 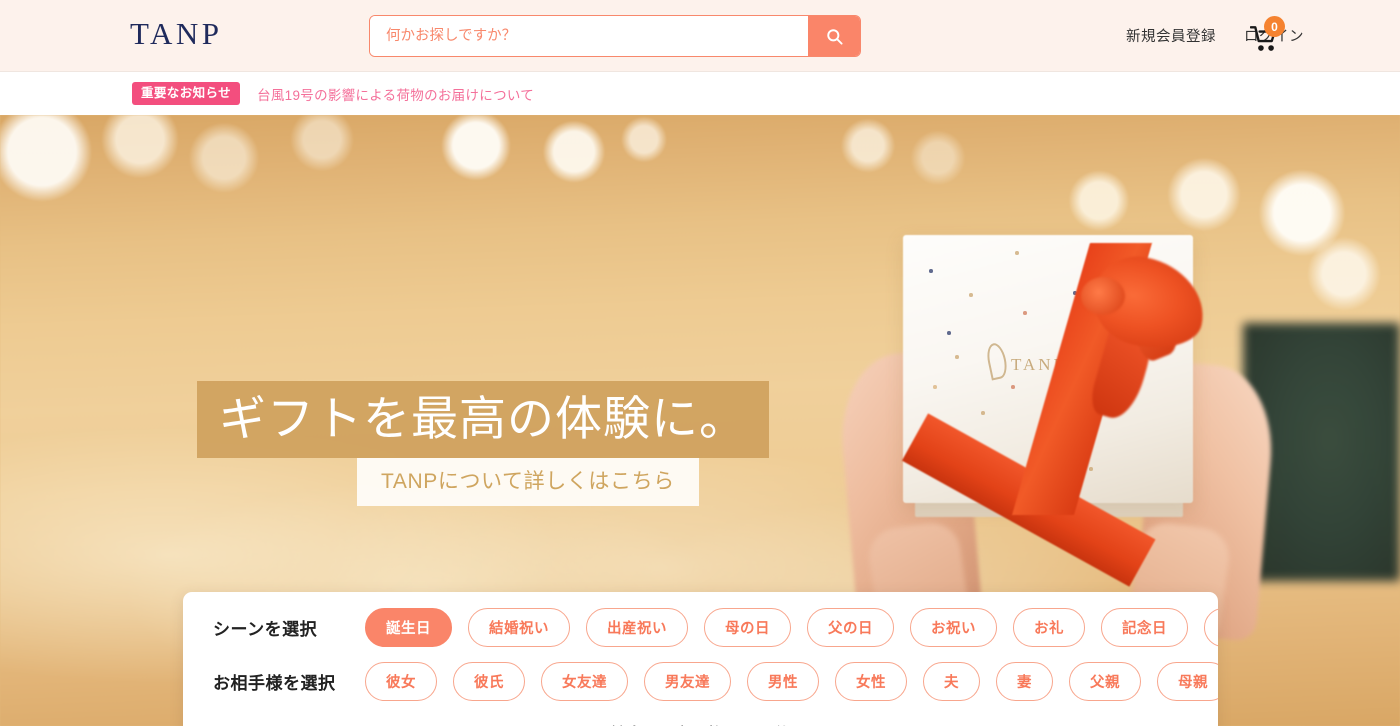 I want to click on recipient-chip-wife: 妻, so click(x=1024, y=681).